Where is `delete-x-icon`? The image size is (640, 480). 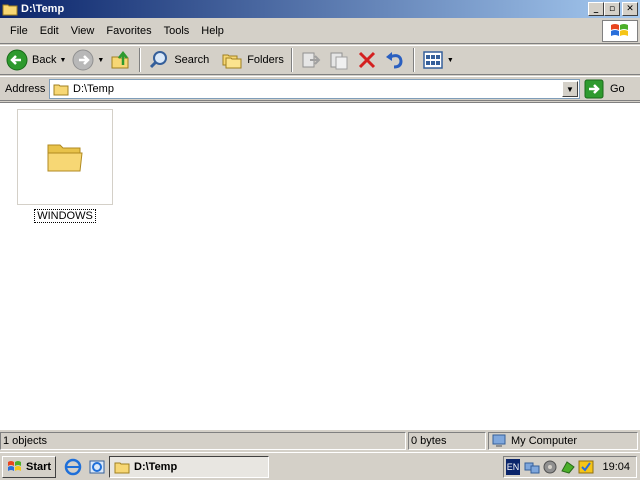
delete-x-icon is located at coordinates (366, 60).